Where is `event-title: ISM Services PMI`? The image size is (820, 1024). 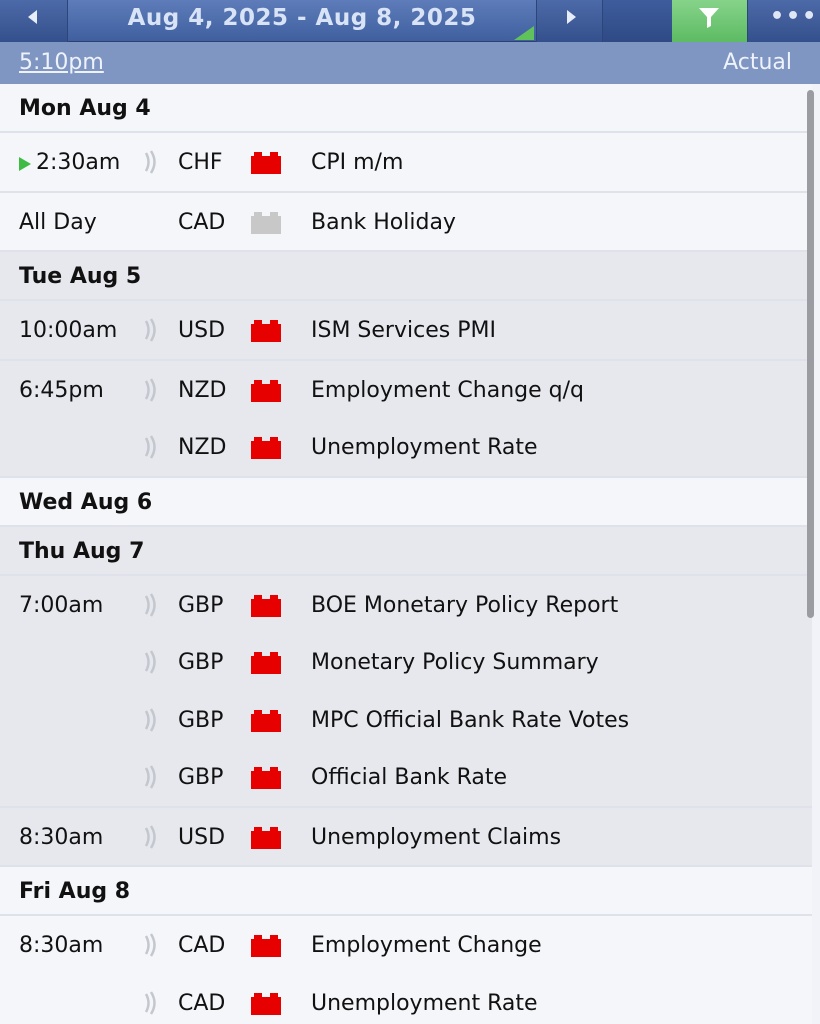 event-title: ISM Services PMI is located at coordinates (403, 330).